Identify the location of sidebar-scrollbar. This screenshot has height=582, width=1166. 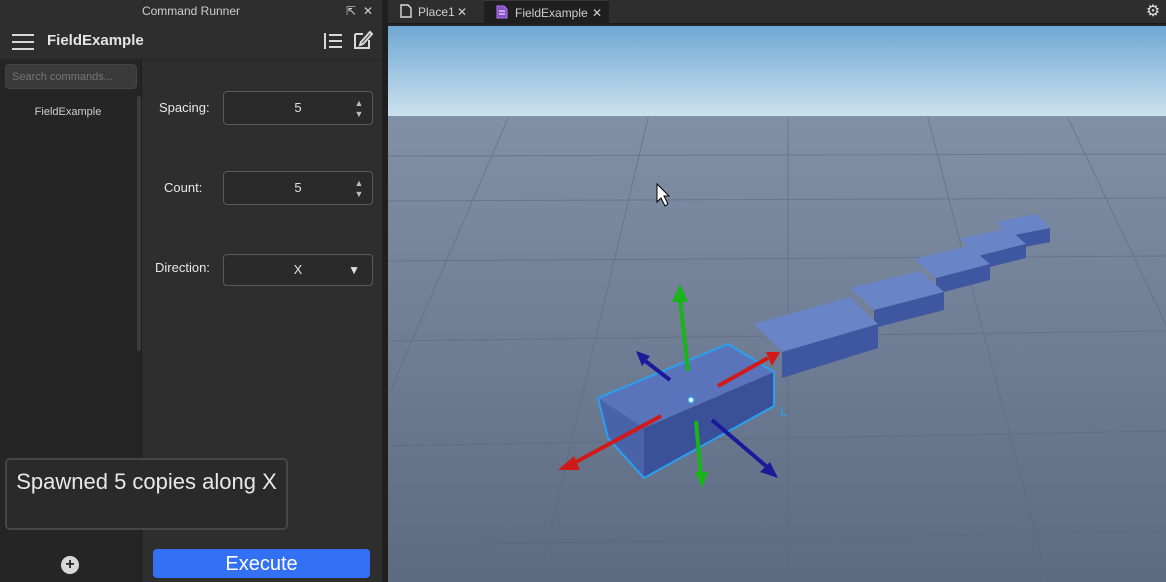
(139, 223).